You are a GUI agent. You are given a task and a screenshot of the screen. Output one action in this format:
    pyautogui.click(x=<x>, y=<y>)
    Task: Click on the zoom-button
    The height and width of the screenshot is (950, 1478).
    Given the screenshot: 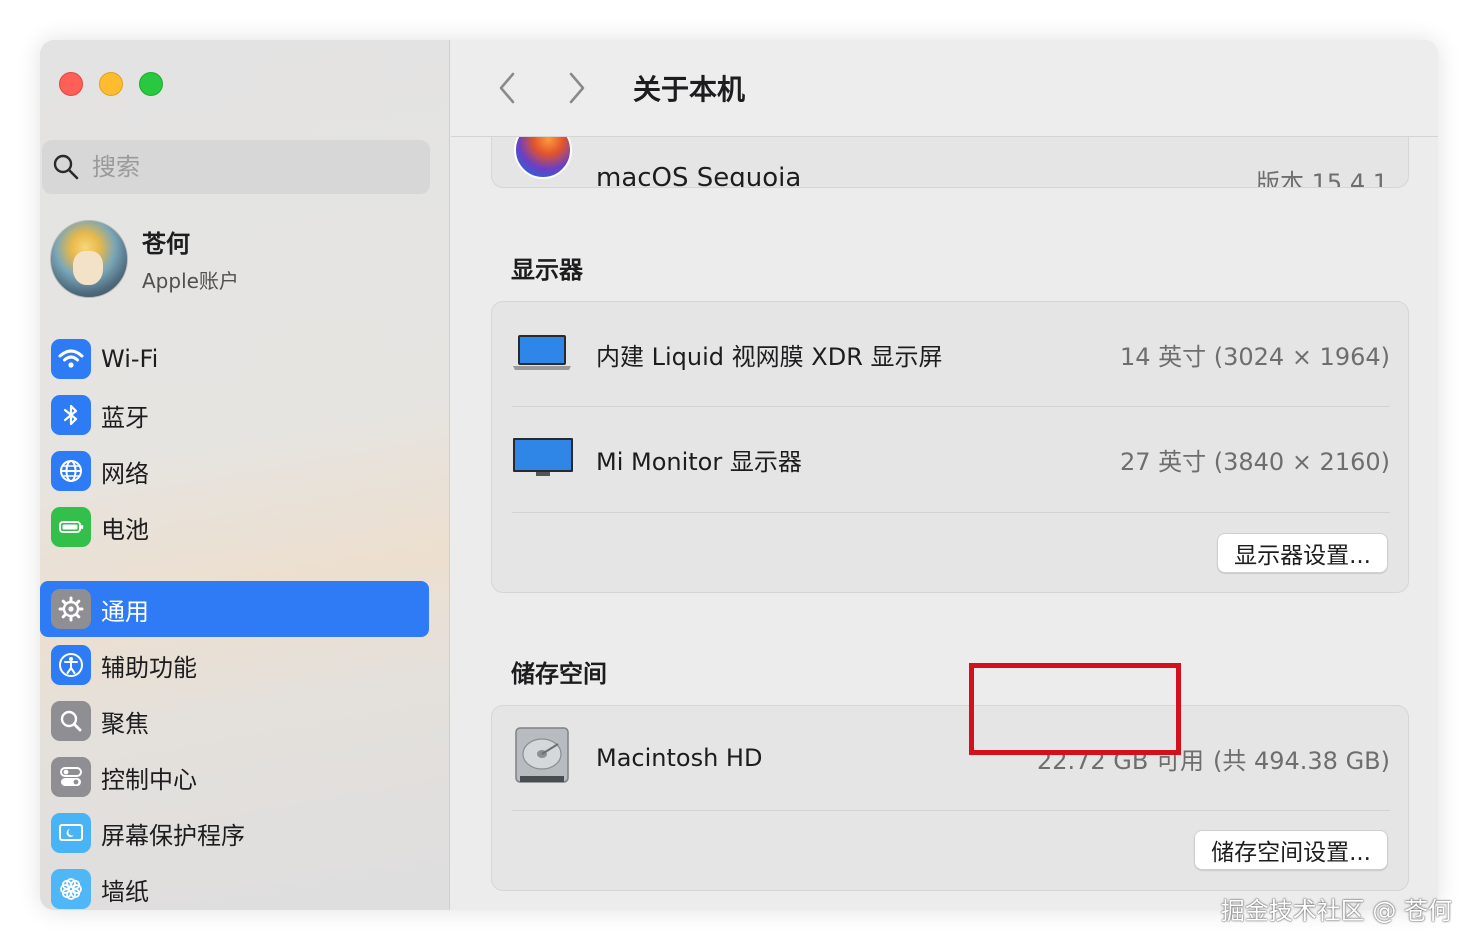 What is the action you would take?
    pyautogui.click(x=151, y=84)
    